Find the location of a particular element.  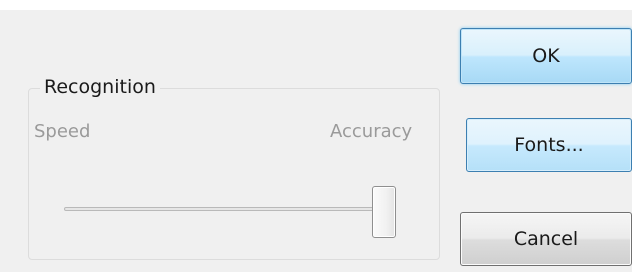

cancel-button: Cancel is located at coordinates (546, 239).